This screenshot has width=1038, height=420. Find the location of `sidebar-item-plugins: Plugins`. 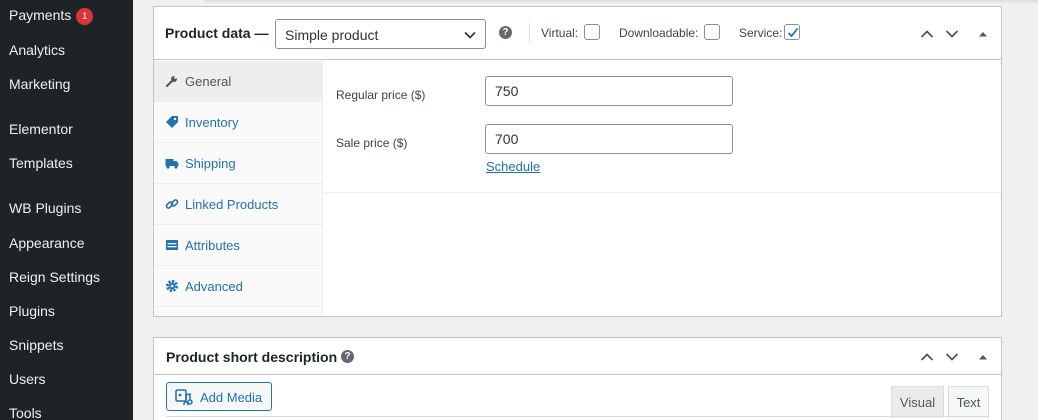

sidebar-item-plugins: Plugins is located at coordinates (32, 311).